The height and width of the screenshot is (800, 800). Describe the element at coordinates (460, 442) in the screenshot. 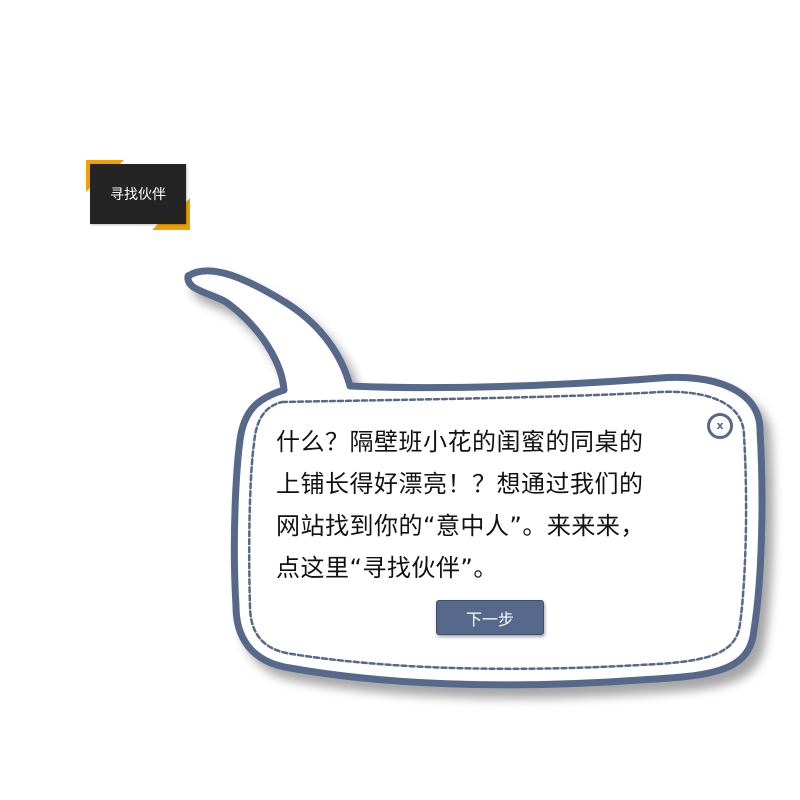

I see `bubble-message-line: 什么？隔壁班小花的闺蜜的同桌的` at that location.